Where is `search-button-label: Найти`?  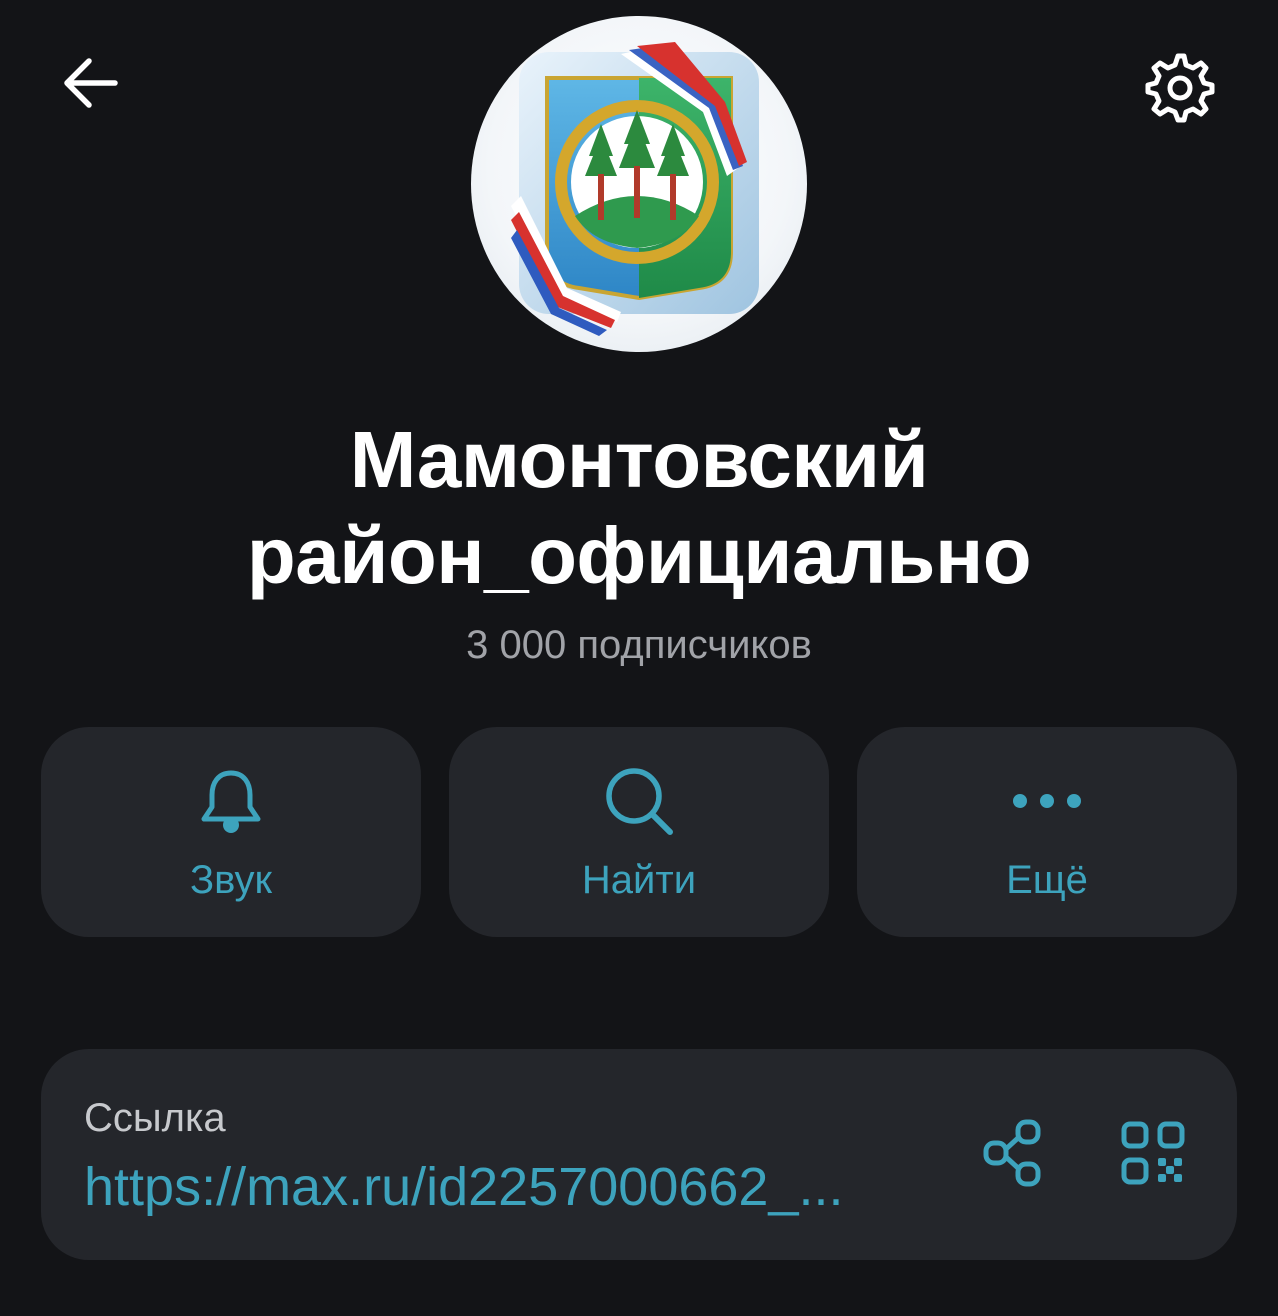
search-button-label: Найти is located at coordinates (639, 880).